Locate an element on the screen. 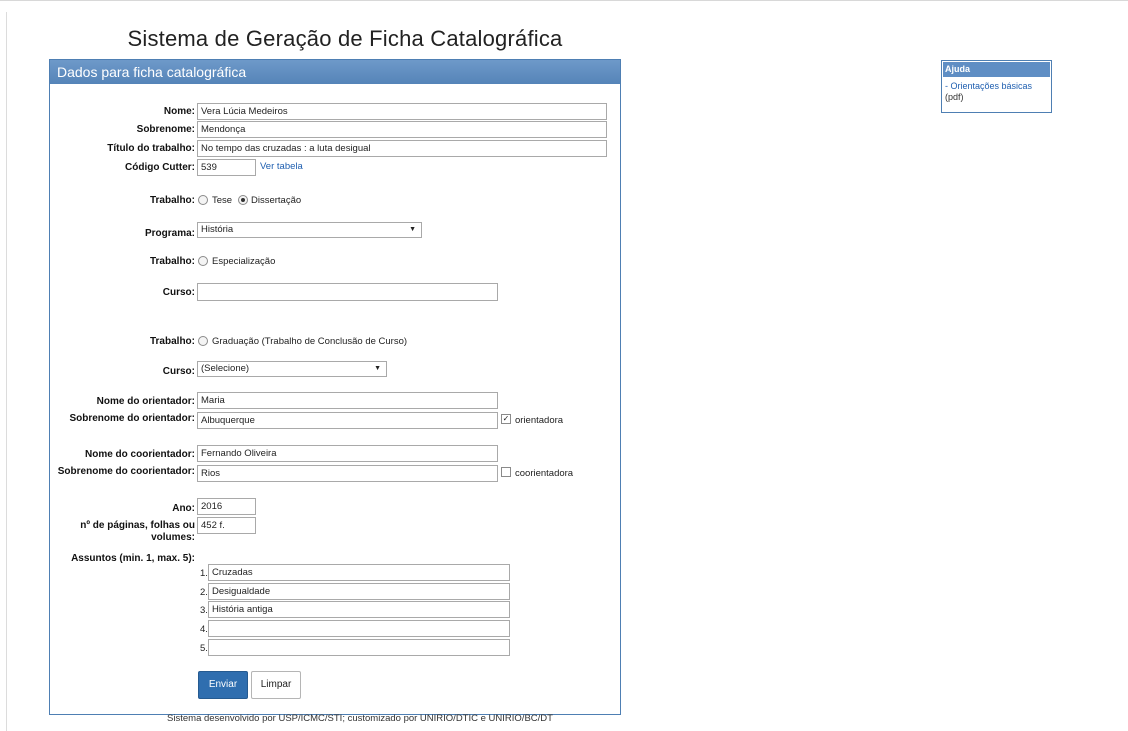 This screenshot has height=731, width=1128. orientadora-checkbox: ✓ is located at coordinates (506, 419).